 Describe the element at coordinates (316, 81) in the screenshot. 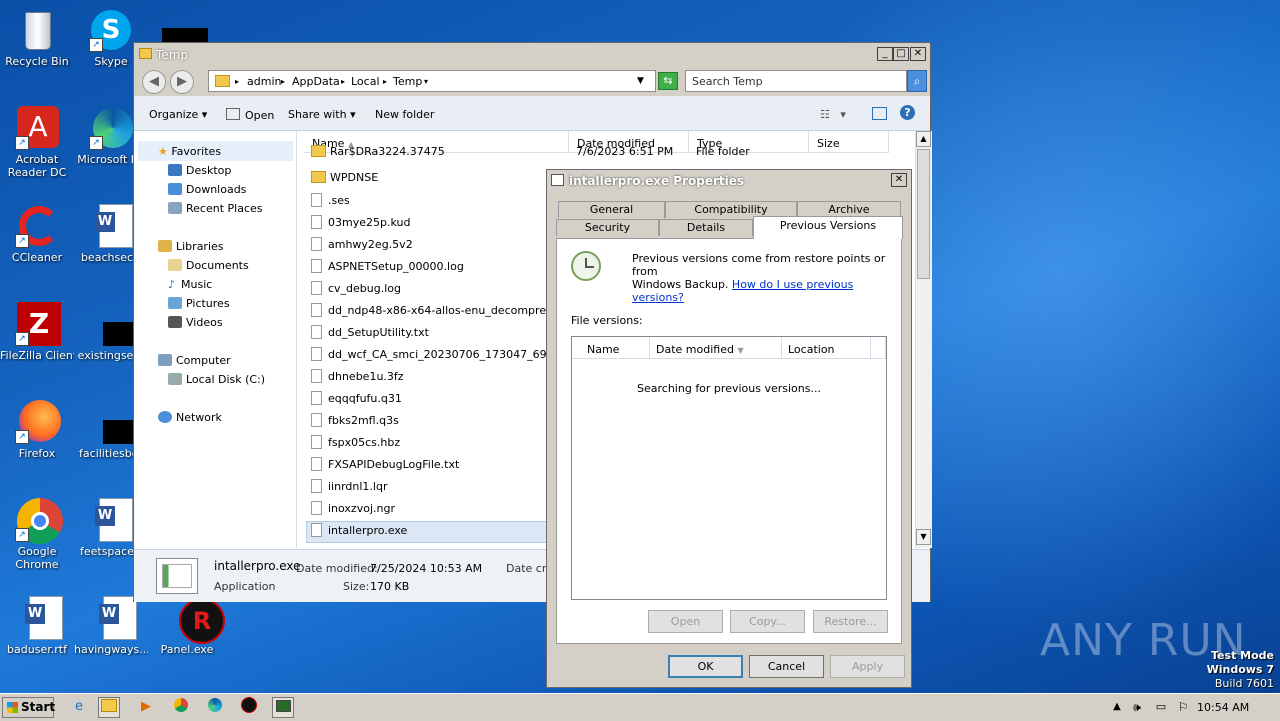

I see `breadcrumb-appdata: AppData` at that location.